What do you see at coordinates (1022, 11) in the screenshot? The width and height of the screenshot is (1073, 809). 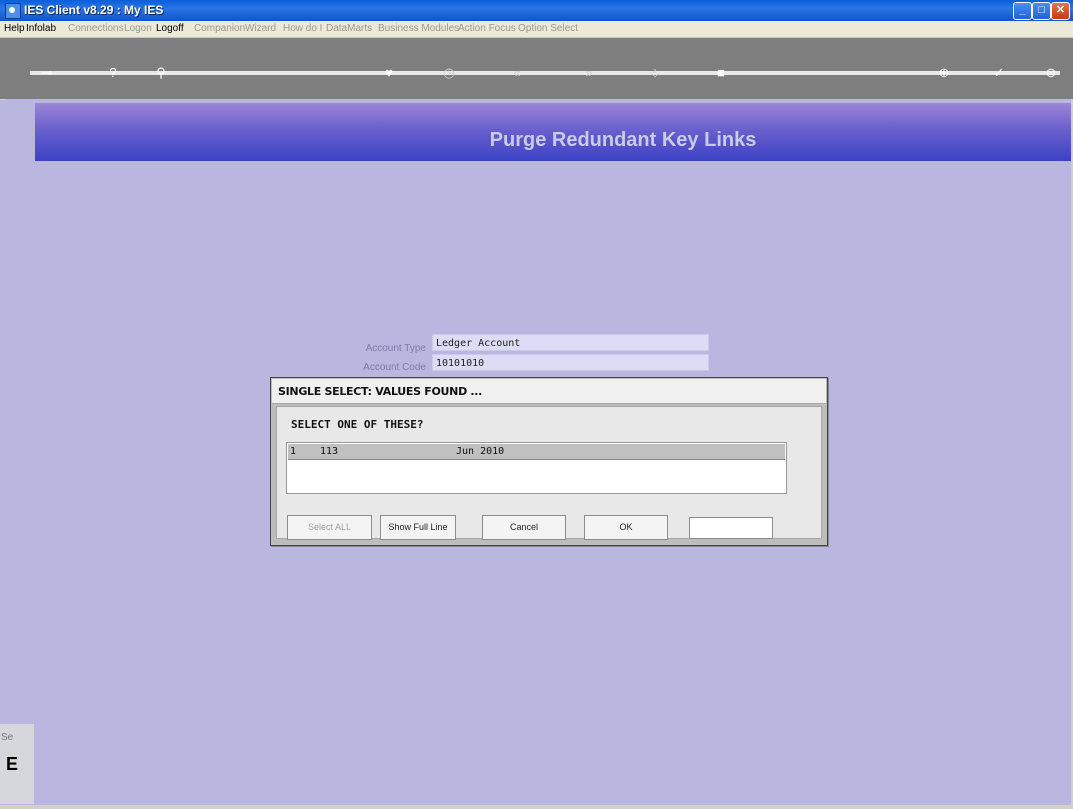 I see `minimize-button: _` at bounding box center [1022, 11].